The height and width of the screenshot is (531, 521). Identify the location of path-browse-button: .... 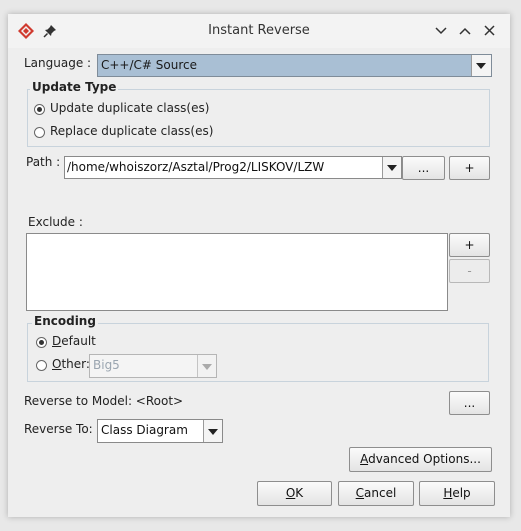
(423, 168).